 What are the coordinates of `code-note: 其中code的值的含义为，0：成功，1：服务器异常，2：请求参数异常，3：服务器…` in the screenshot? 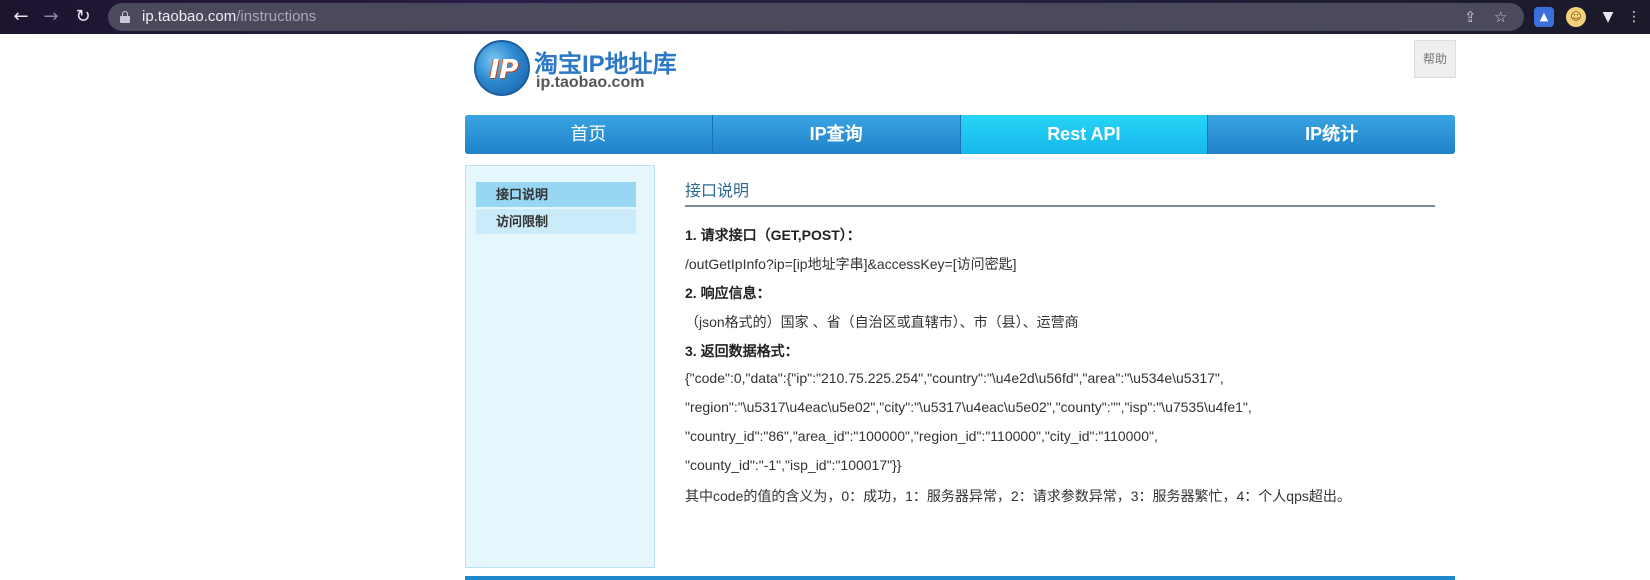 It's located at (1018, 496).